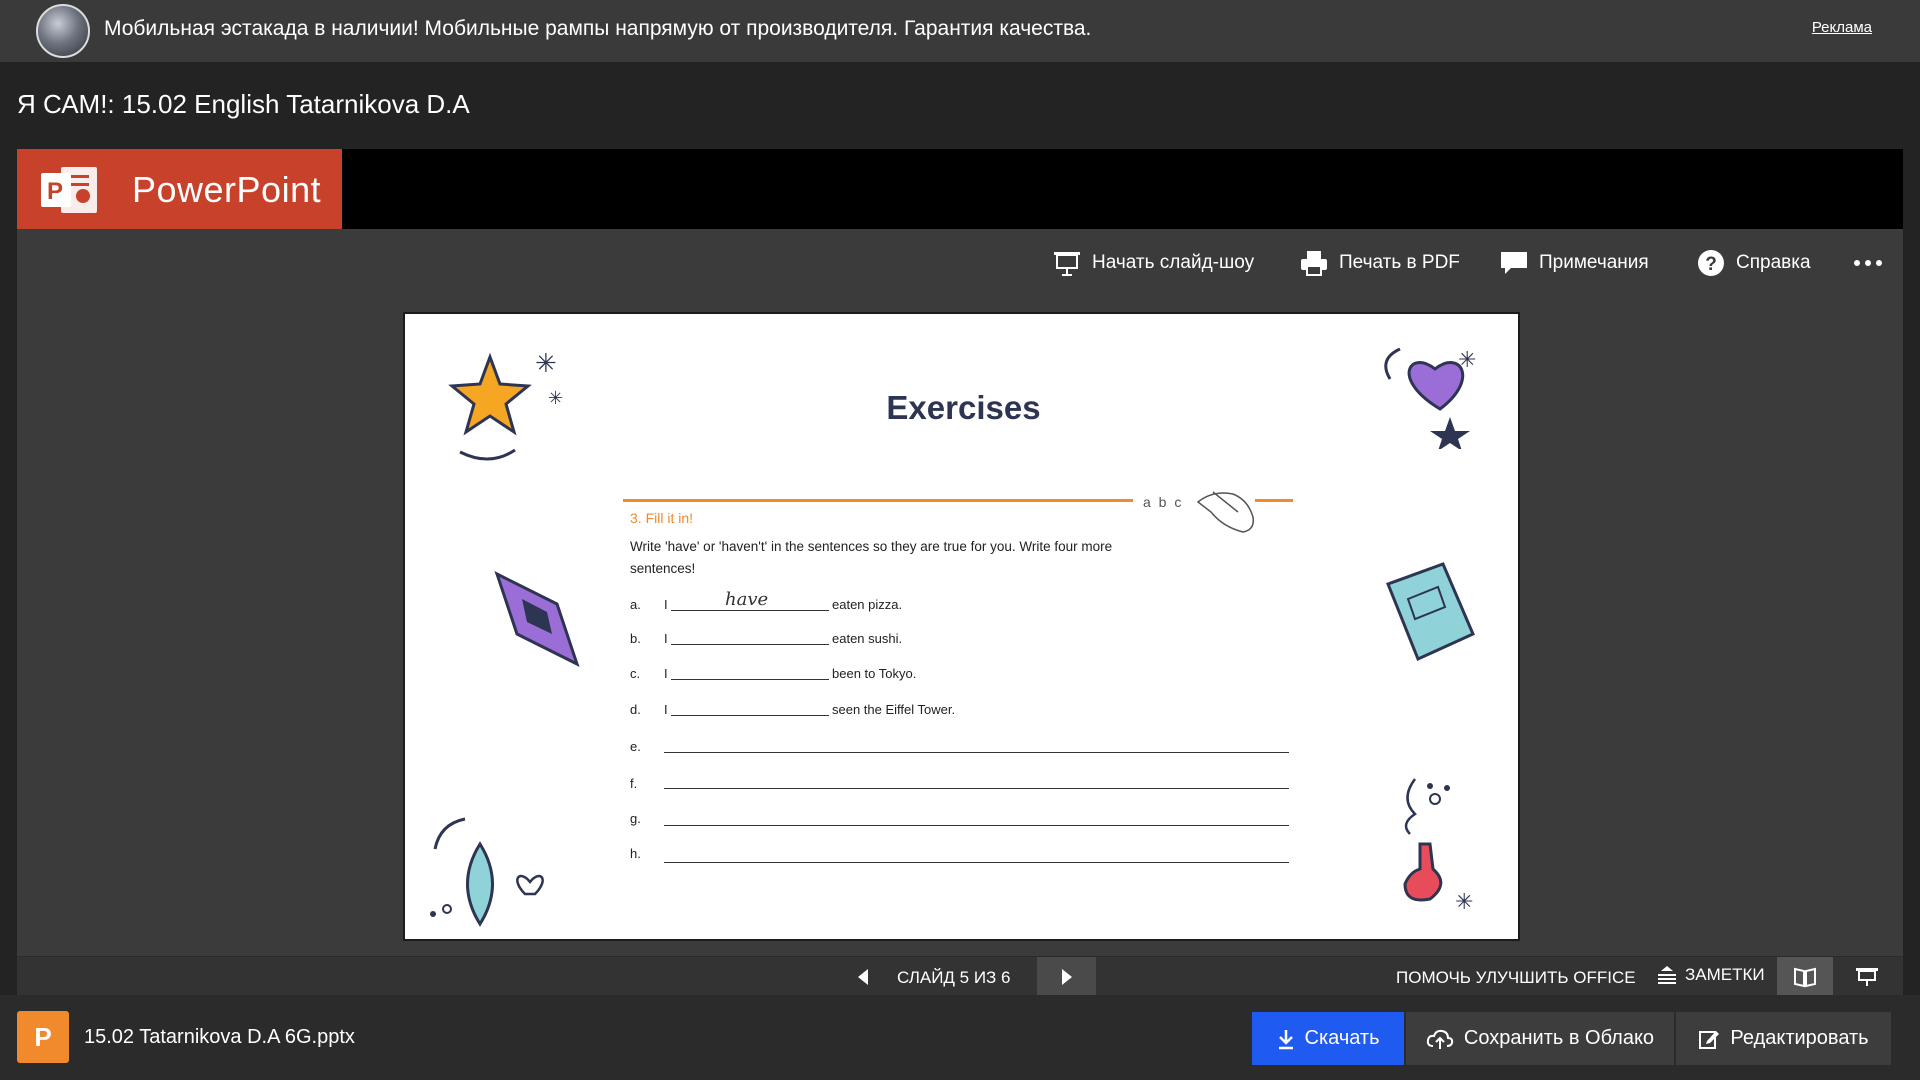  I want to click on printer-icon, so click(1314, 263).